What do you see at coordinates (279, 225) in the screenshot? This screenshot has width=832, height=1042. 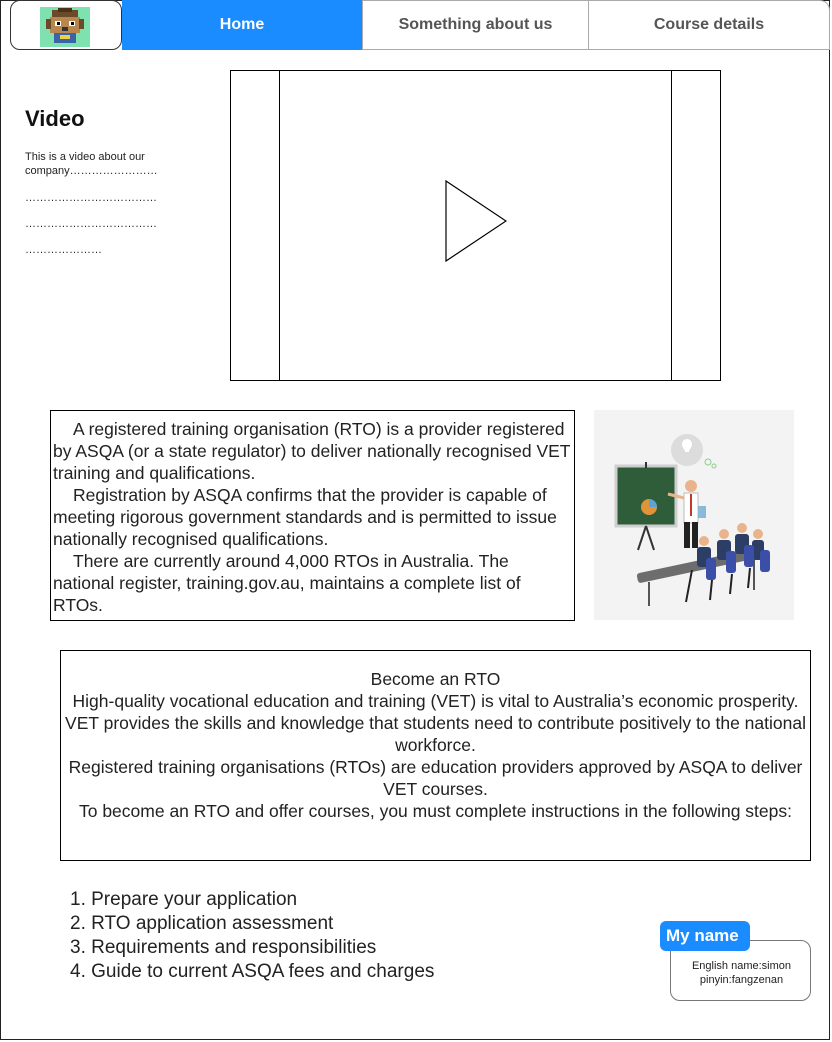 I see `video-frame-left-edge` at bounding box center [279, 225].